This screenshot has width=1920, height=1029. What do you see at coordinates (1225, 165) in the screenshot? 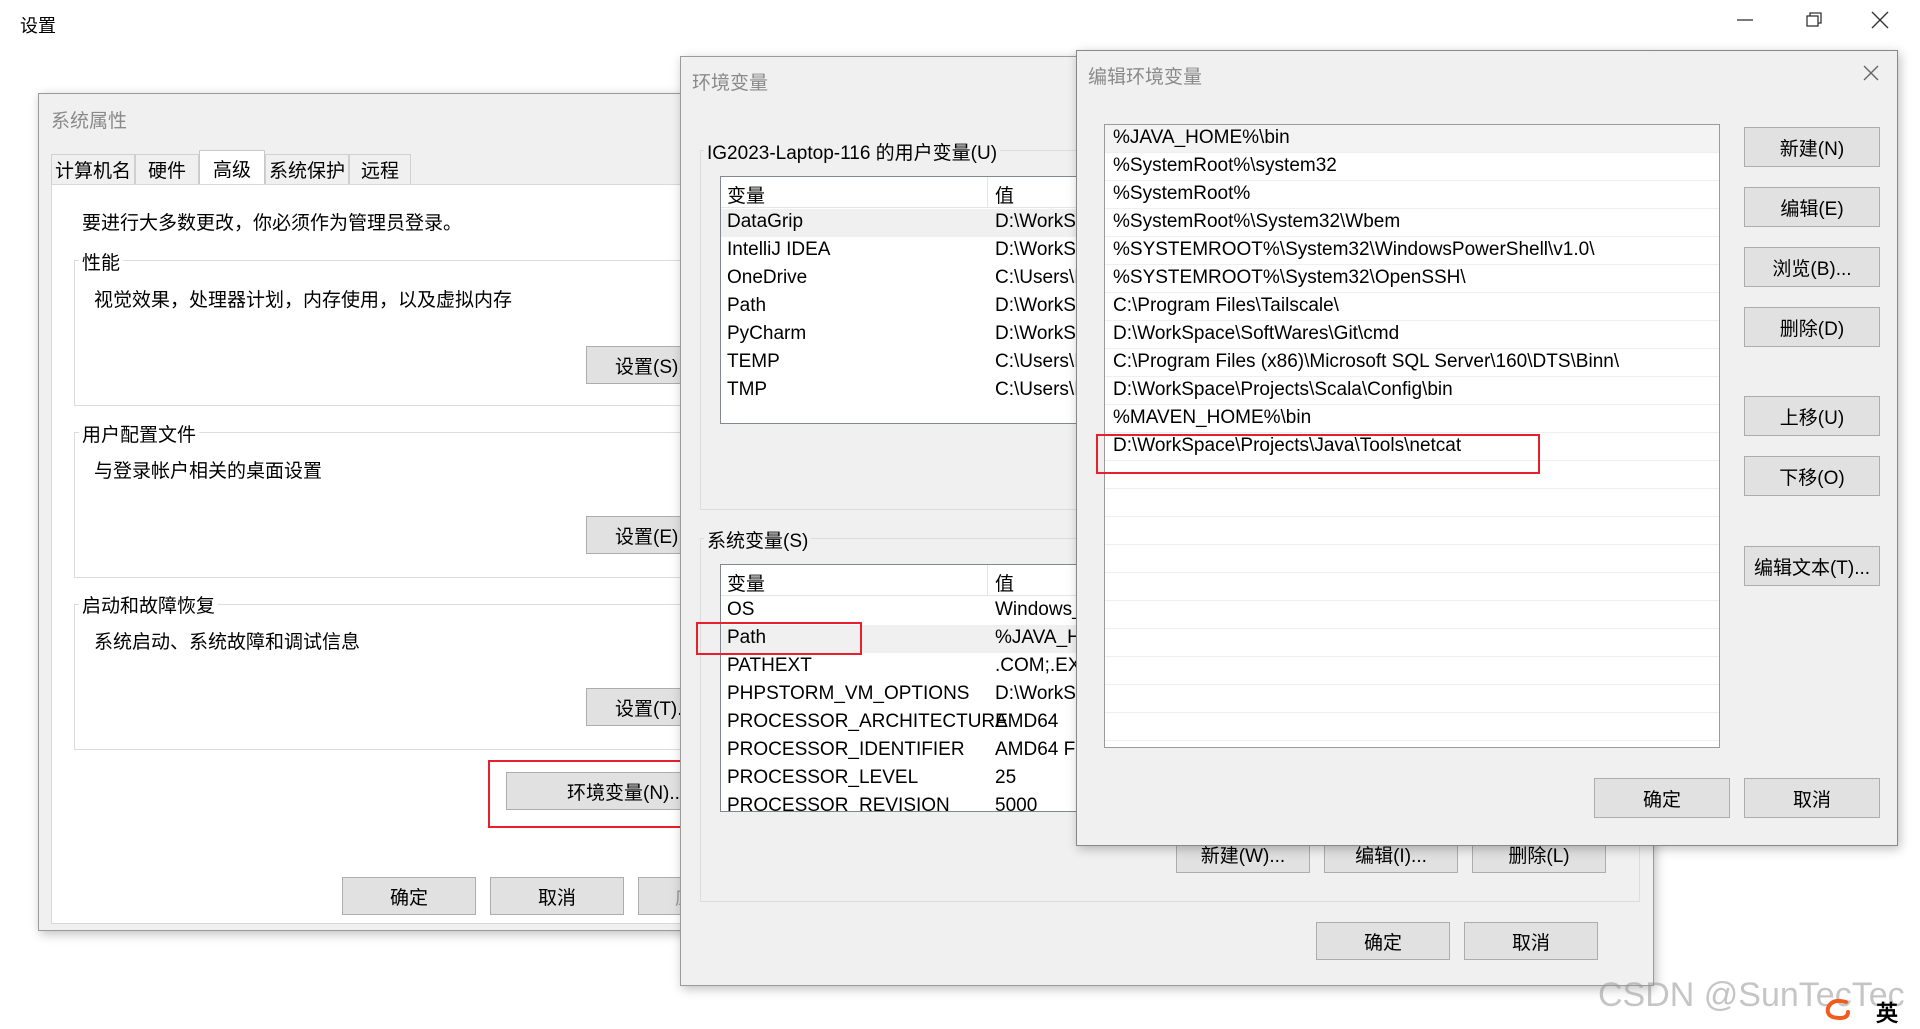
I see `path-entry-text: %SystemRoot%\system32` at bounding box center [1225, 165].